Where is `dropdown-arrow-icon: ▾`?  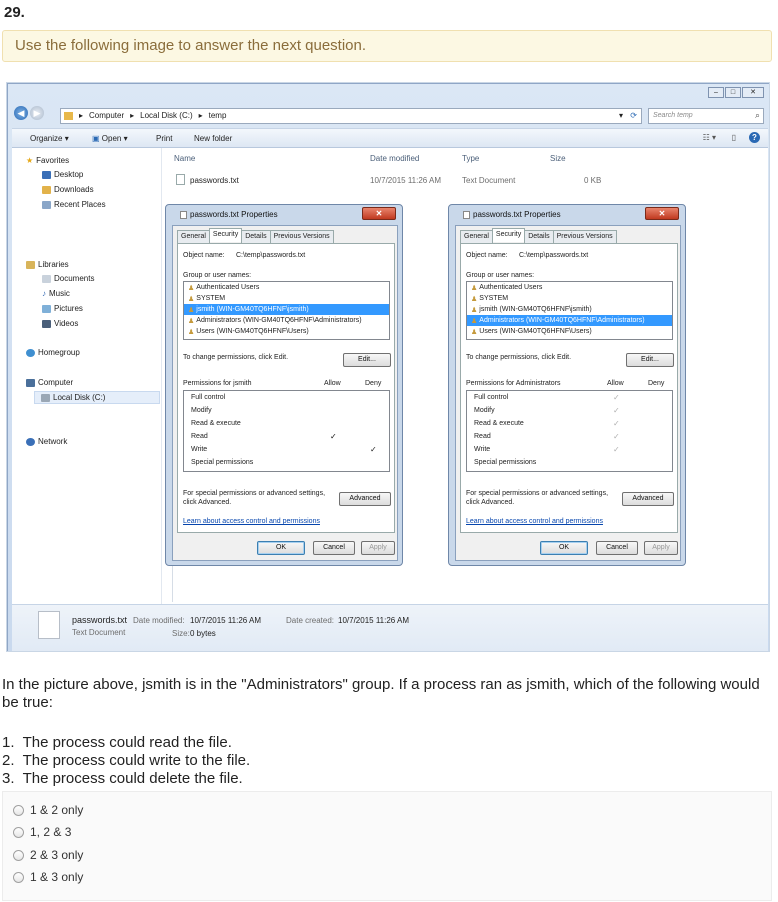 dropdown-arrow-icon: ▾ is located at coordinates (621, 115).